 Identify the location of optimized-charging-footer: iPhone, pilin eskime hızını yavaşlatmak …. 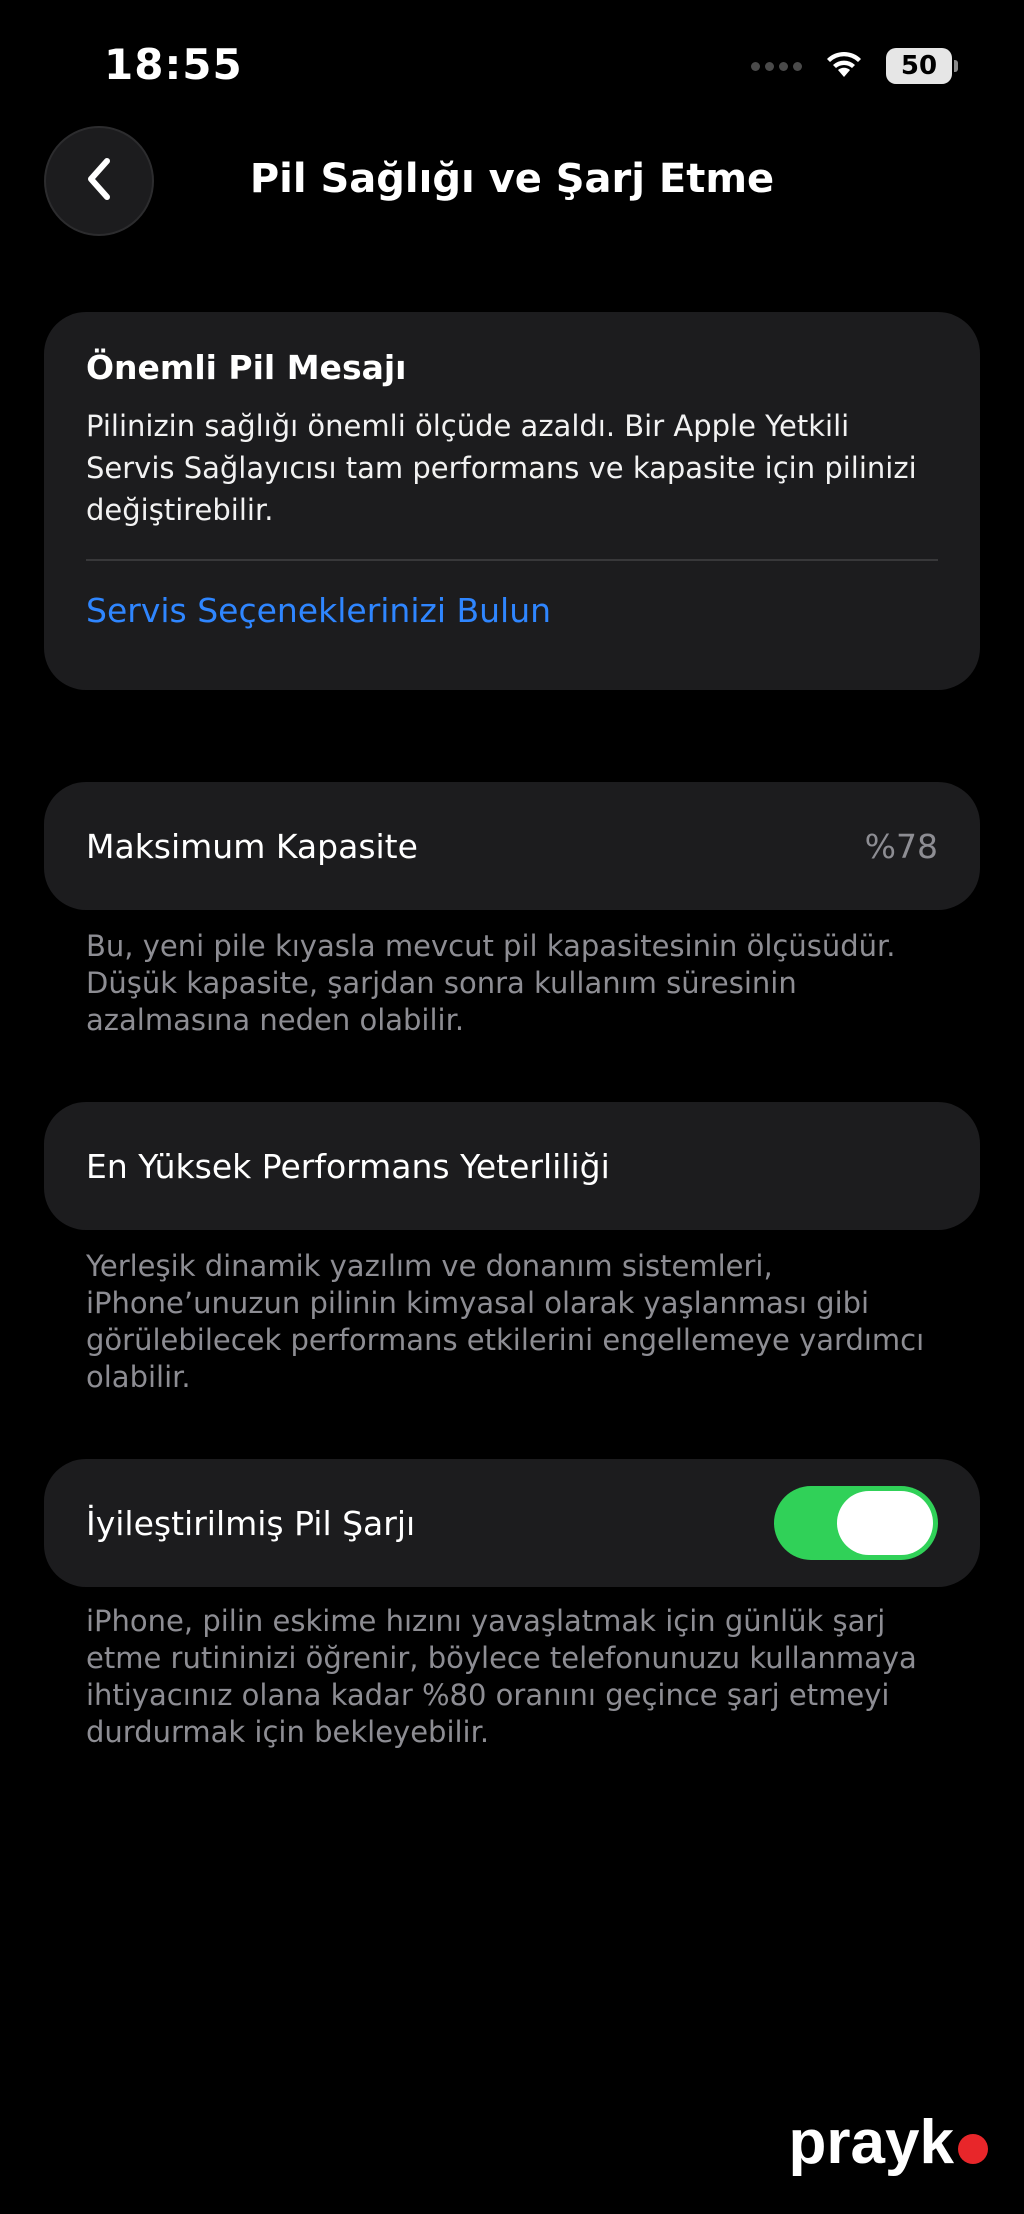
(501, 1676).